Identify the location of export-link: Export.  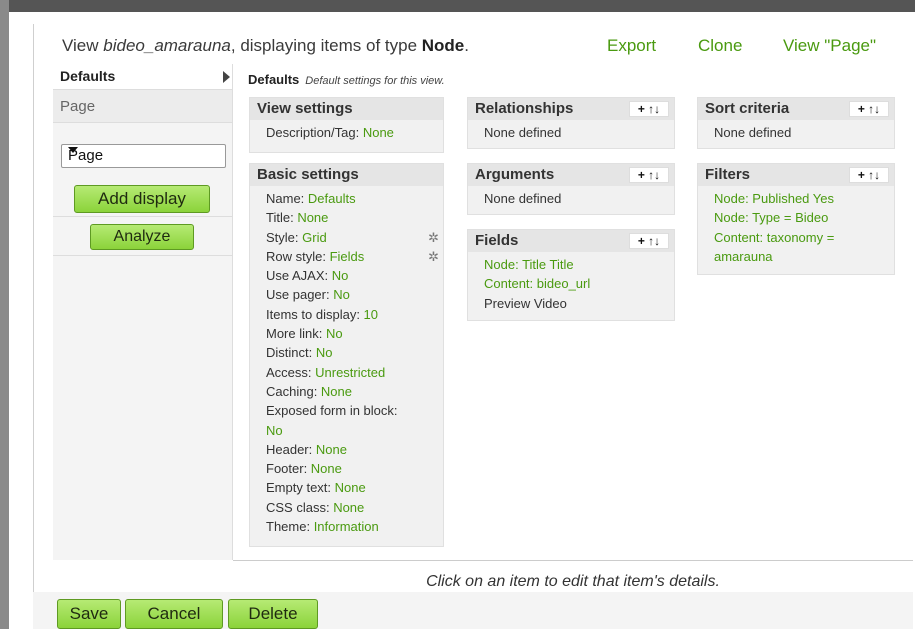
(631, 46).